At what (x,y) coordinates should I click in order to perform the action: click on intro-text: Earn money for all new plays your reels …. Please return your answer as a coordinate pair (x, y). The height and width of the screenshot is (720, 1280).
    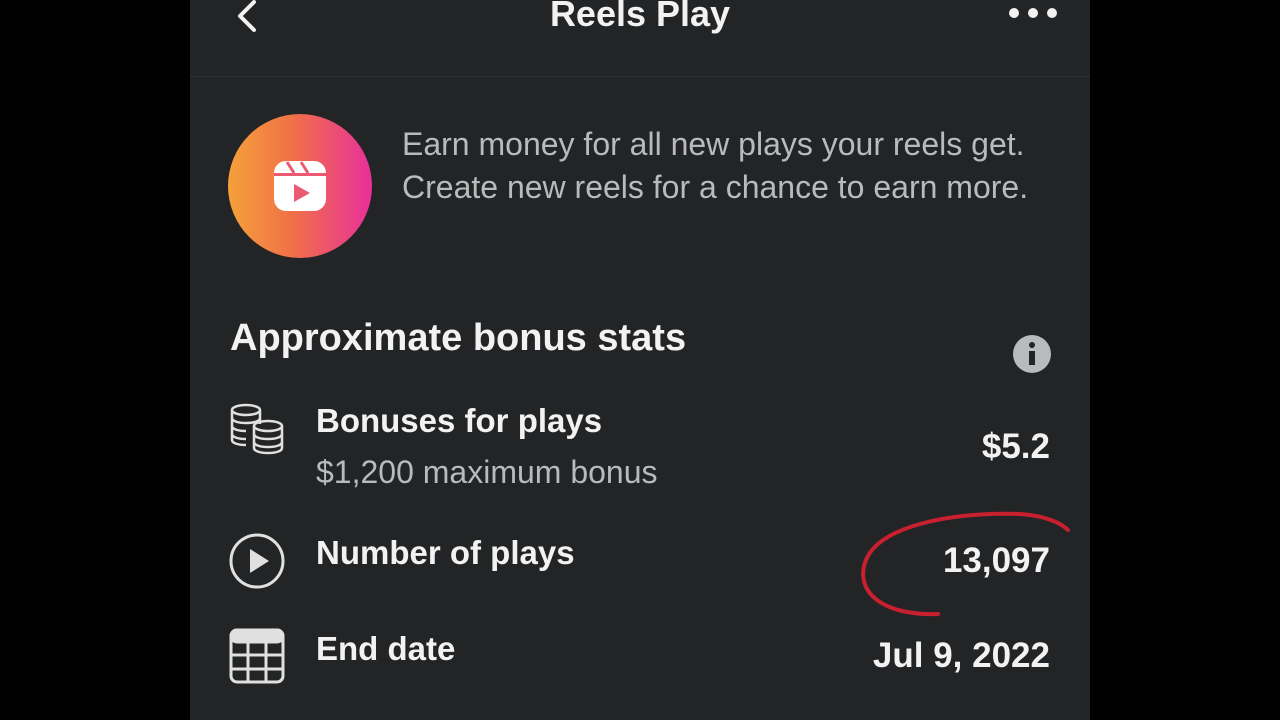
    Looking at the image, I should click on (715, 165).